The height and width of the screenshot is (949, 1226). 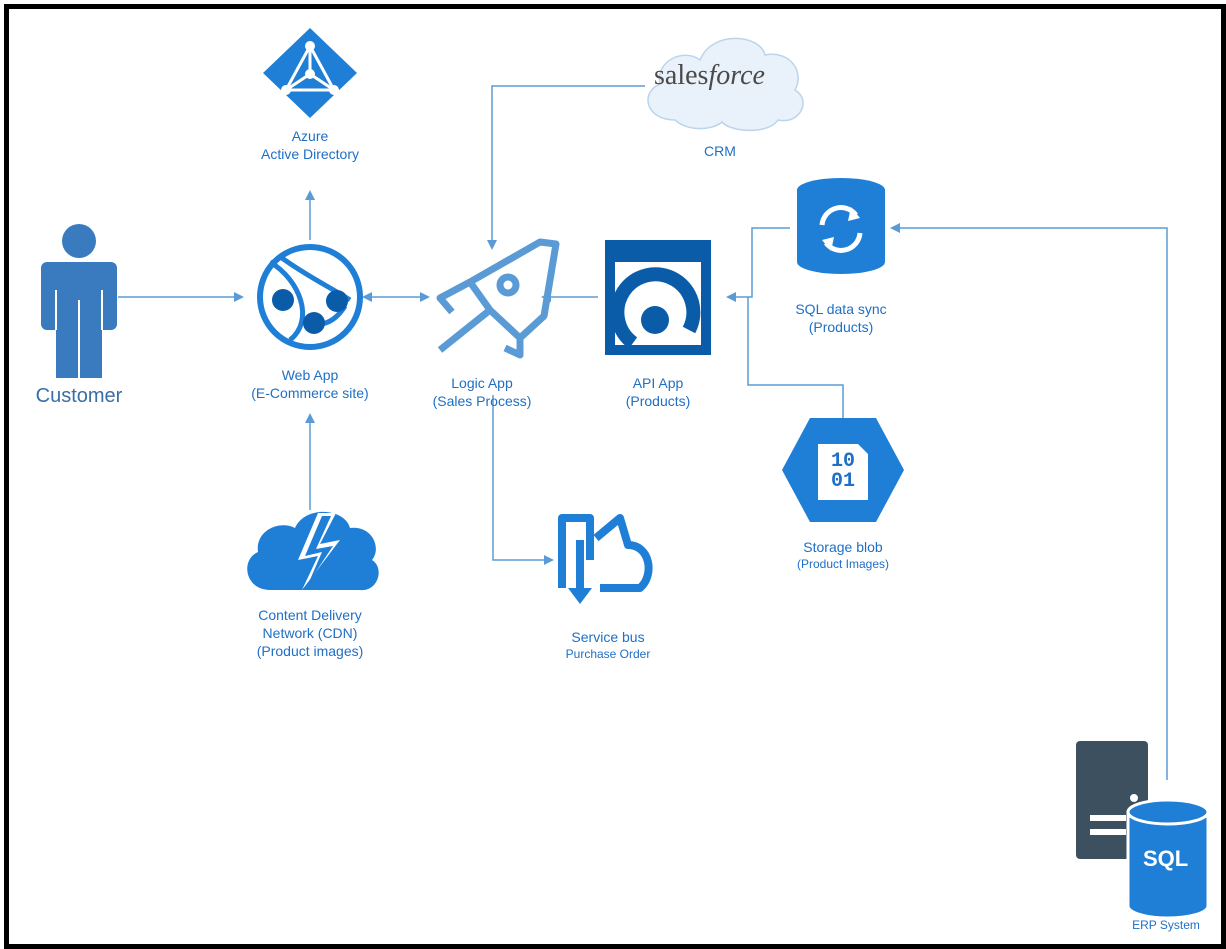 What do you see at coordinates (310, 375) in the screenshot?
I see `web-app-label-line1: Web App` at bounding box center [310, 375].